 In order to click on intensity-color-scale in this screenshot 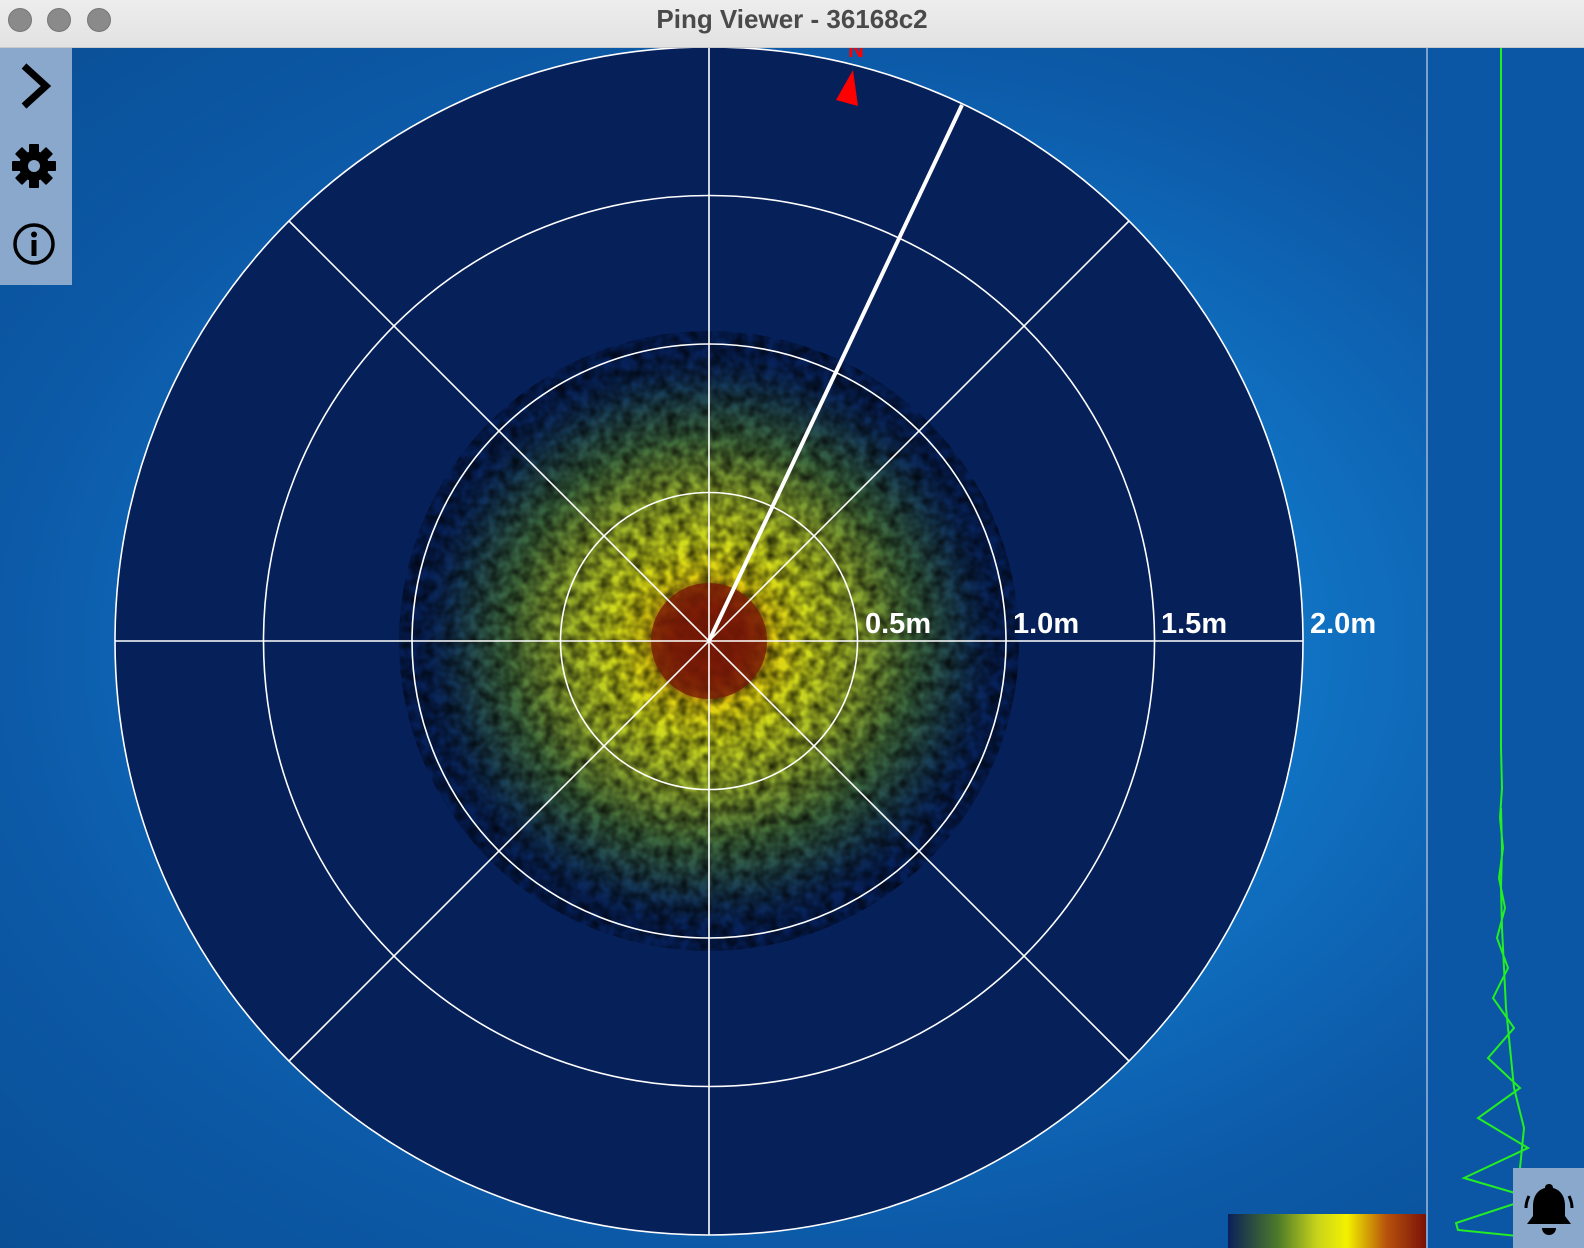, I will do `click(1327, 1231)`.